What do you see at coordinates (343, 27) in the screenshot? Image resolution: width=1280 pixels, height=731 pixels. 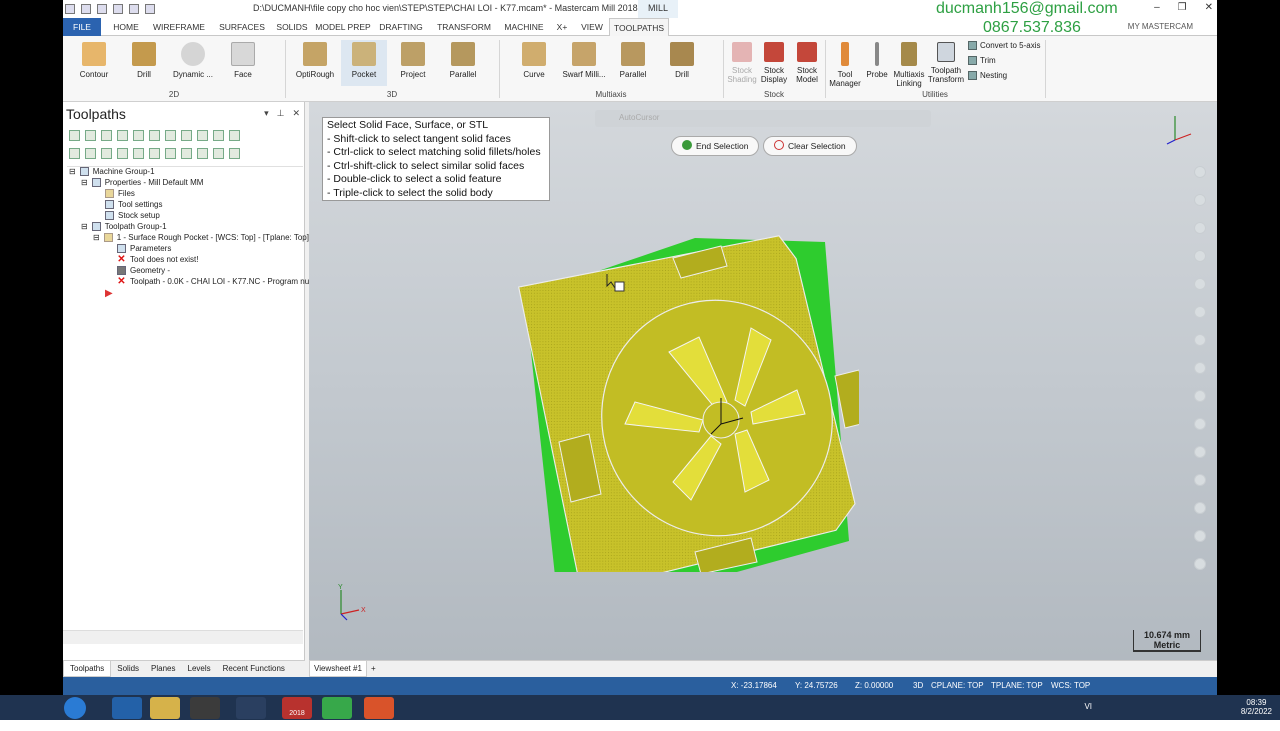 I see `tab-model-prep: MODEL PREP` at bounding box center [343, 27].